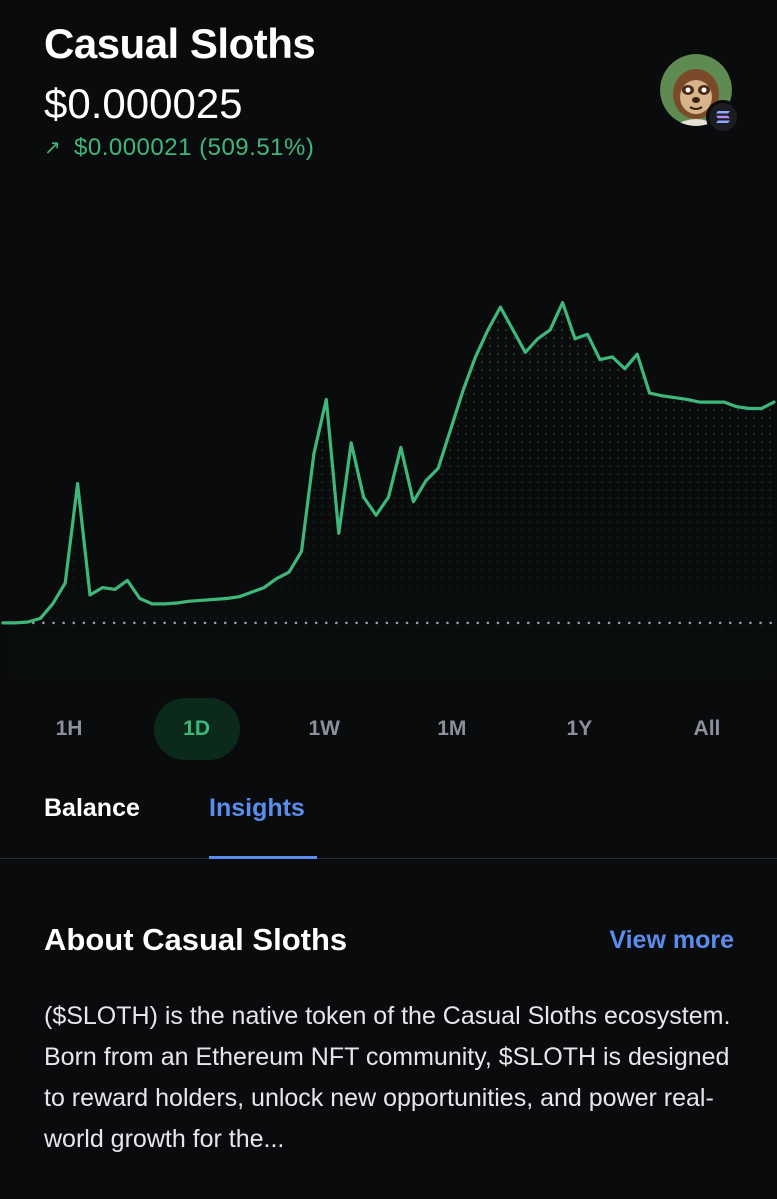  What do you see at coordinates (180, 43) in the screenshot?
I see `token-name: Casual Sloths` at bounding box center [180, 43].